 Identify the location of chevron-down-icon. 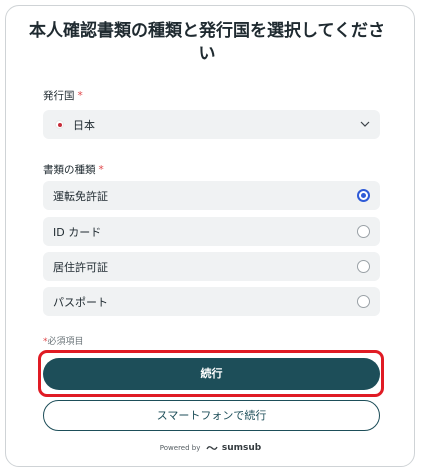
(365, 124).